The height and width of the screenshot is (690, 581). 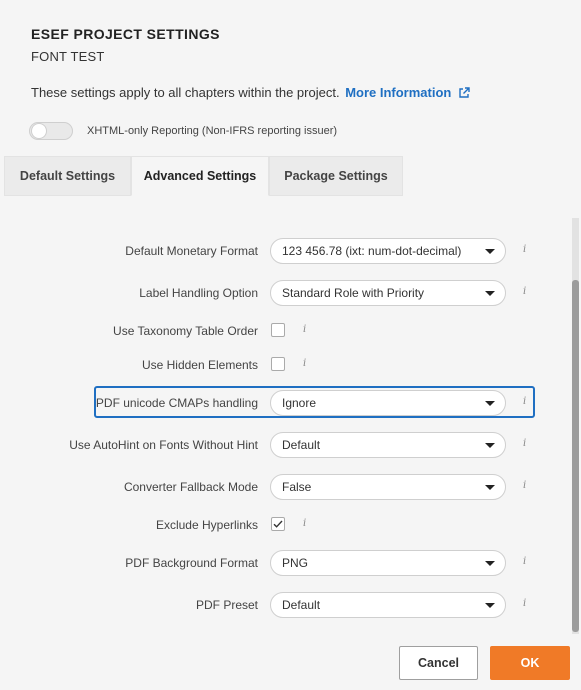 I want to click on checkmark-icon, so click(x=278, y=524).